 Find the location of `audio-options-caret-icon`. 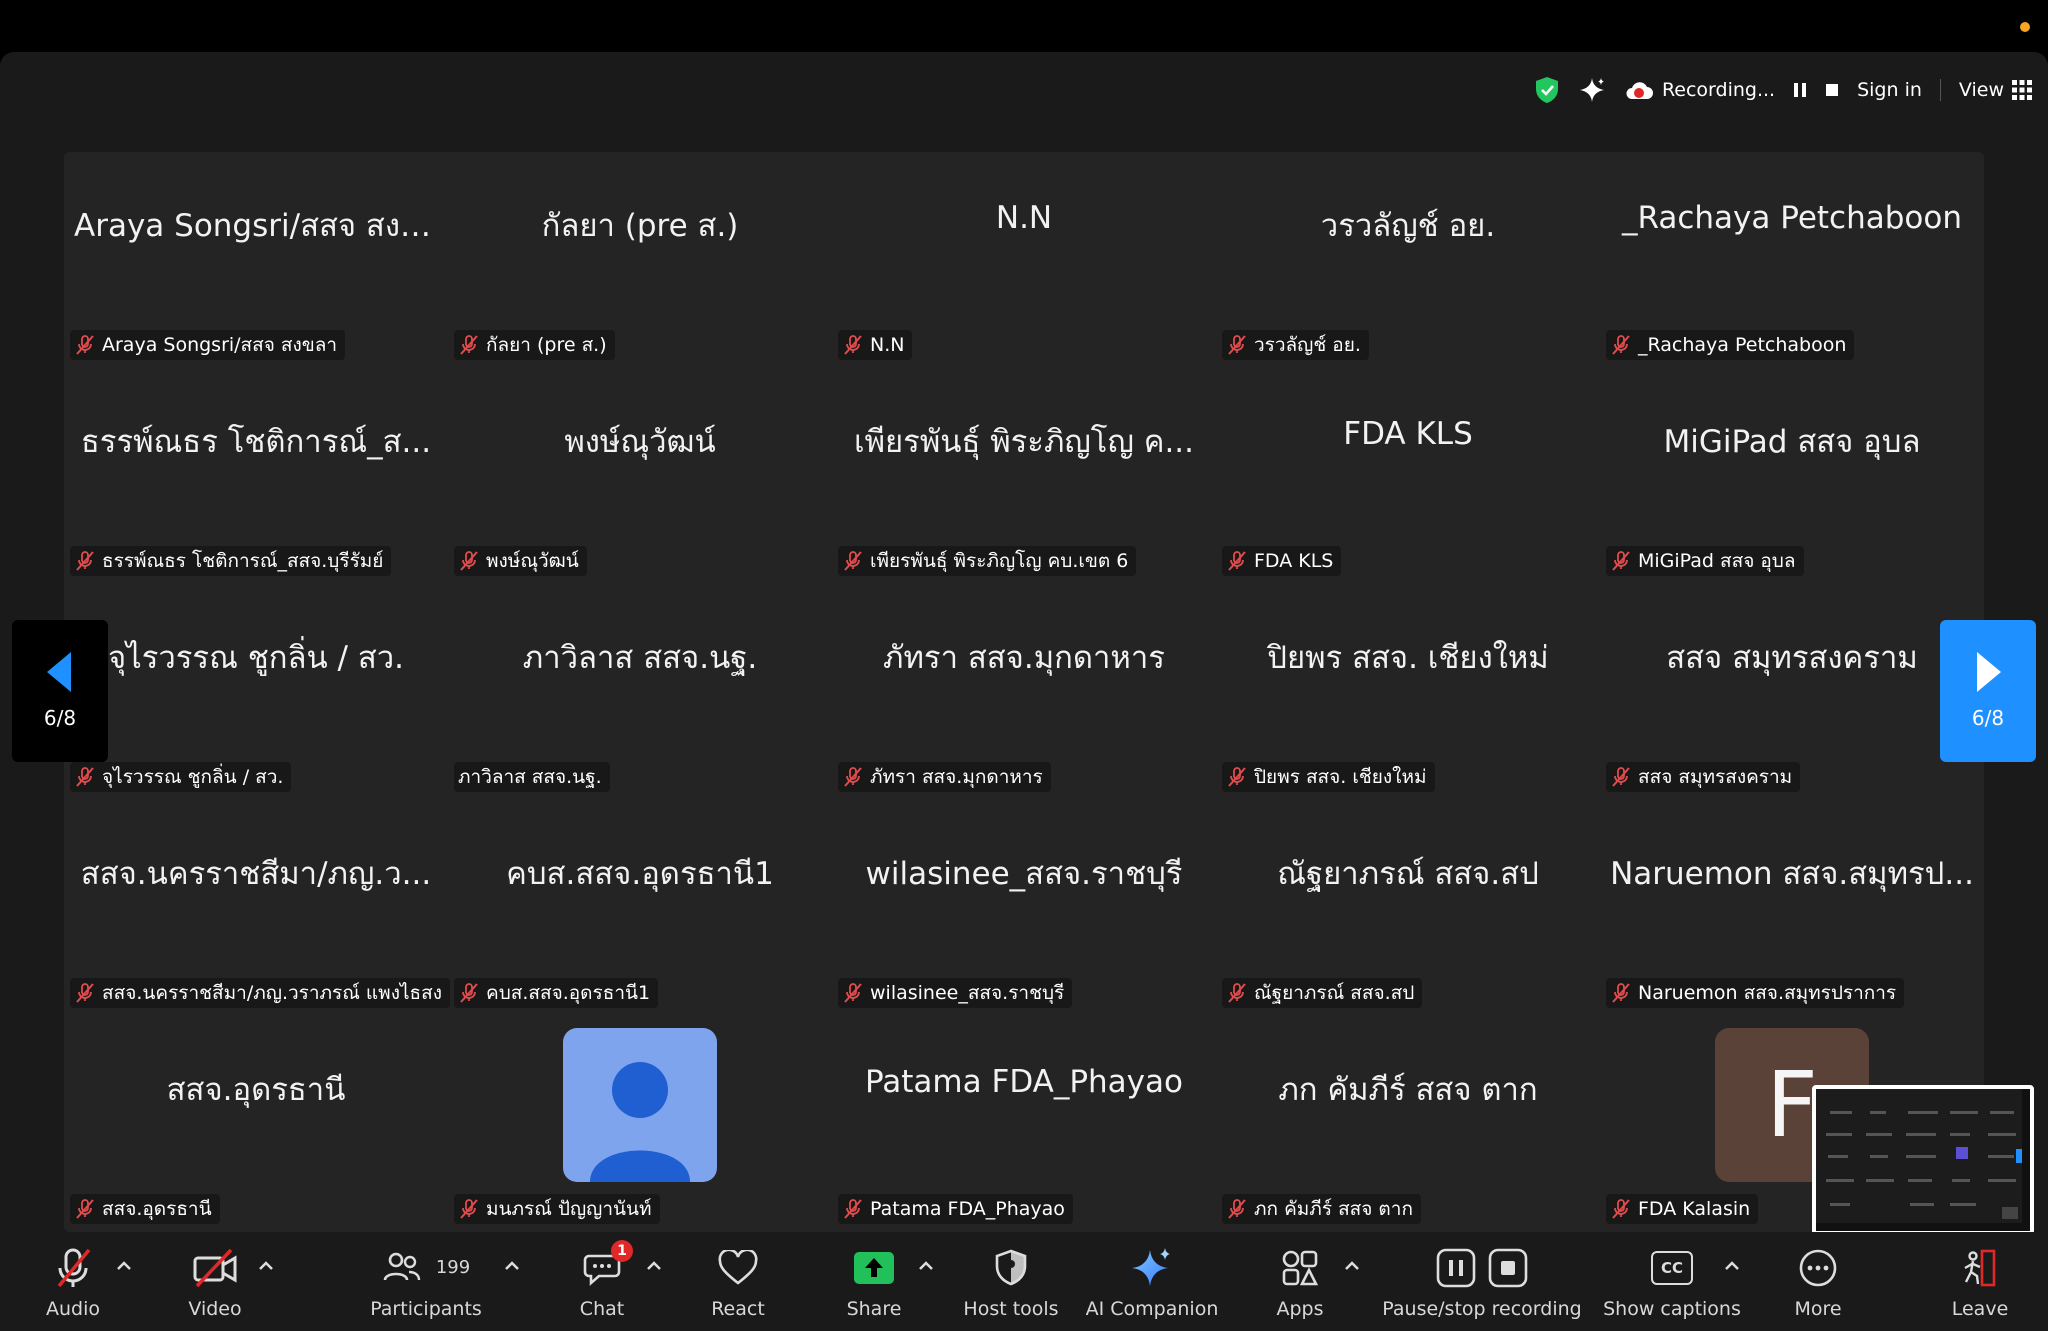

audio-options-caret-icon is located at coordinates (124, 1266).